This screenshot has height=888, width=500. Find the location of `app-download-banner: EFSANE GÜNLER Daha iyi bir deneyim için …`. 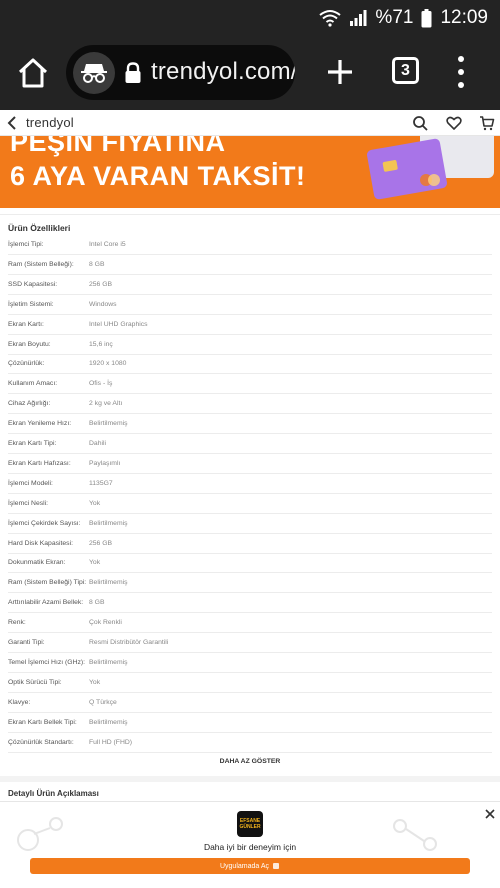

app-download-banner: EFSANE GÜNLER Daha iyi bir deneyim için … is located at coordinates (250, 844).